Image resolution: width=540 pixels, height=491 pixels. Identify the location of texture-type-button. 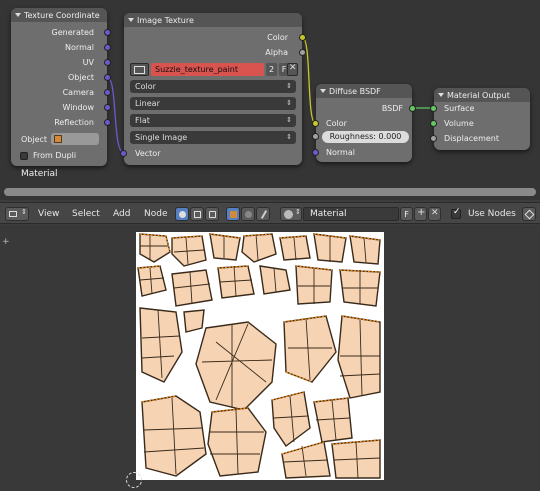
(197, 214).